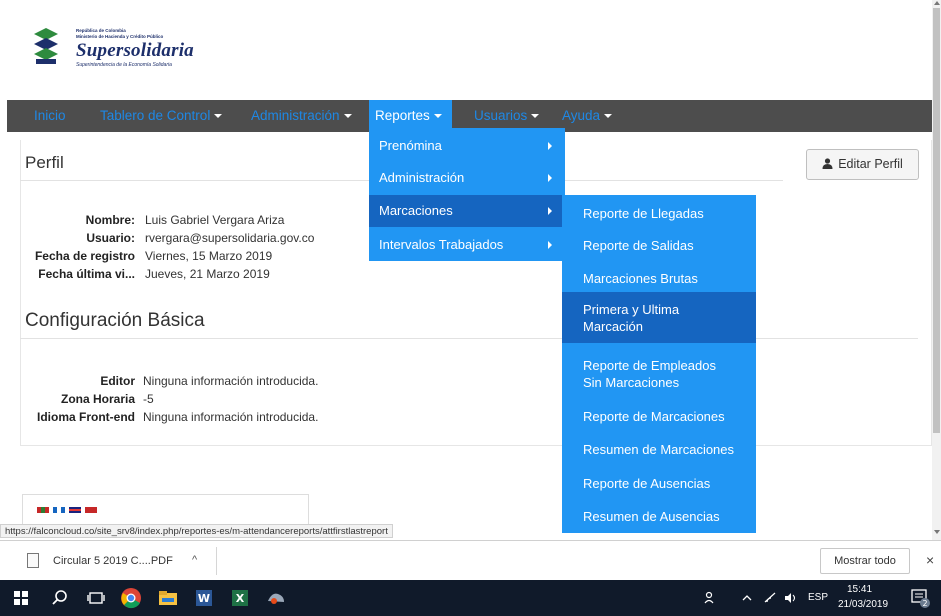 This screenshot has width=941, height=616. I want to click on chevron-up-icon, so click(747, 598).